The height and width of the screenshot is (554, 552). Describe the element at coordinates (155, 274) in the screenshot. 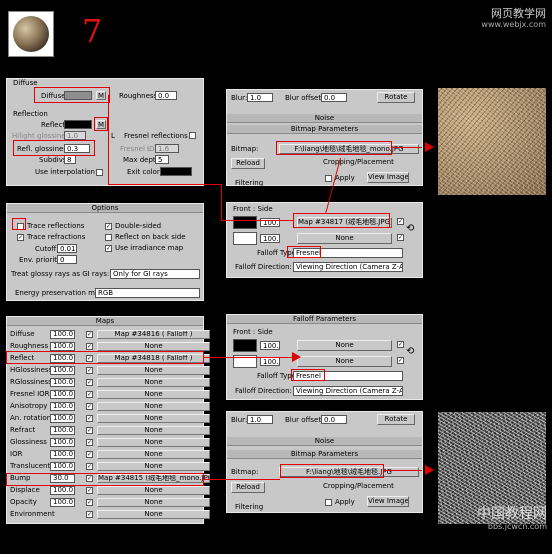

I see `glossy-rays-dropdown: Only for GI rays` at that location.